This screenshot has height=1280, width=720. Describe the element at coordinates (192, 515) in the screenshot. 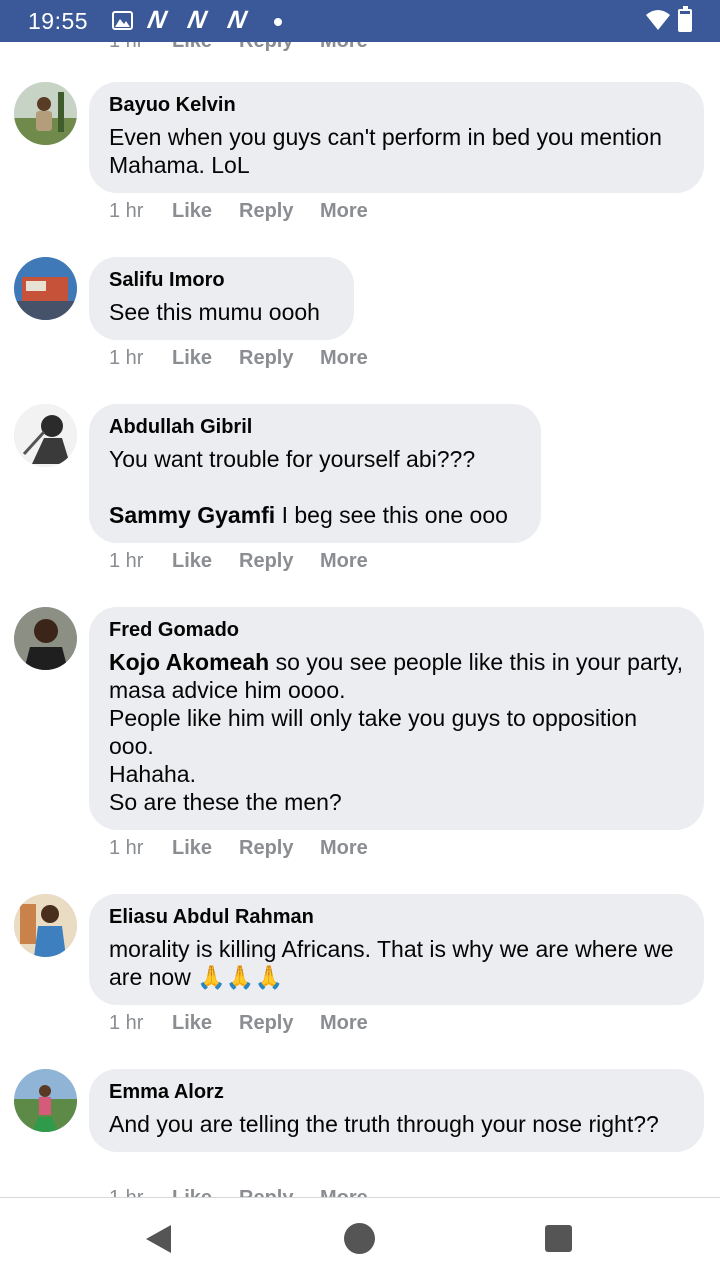

I see `mention-link: Sammy Gyamfi` at that location.